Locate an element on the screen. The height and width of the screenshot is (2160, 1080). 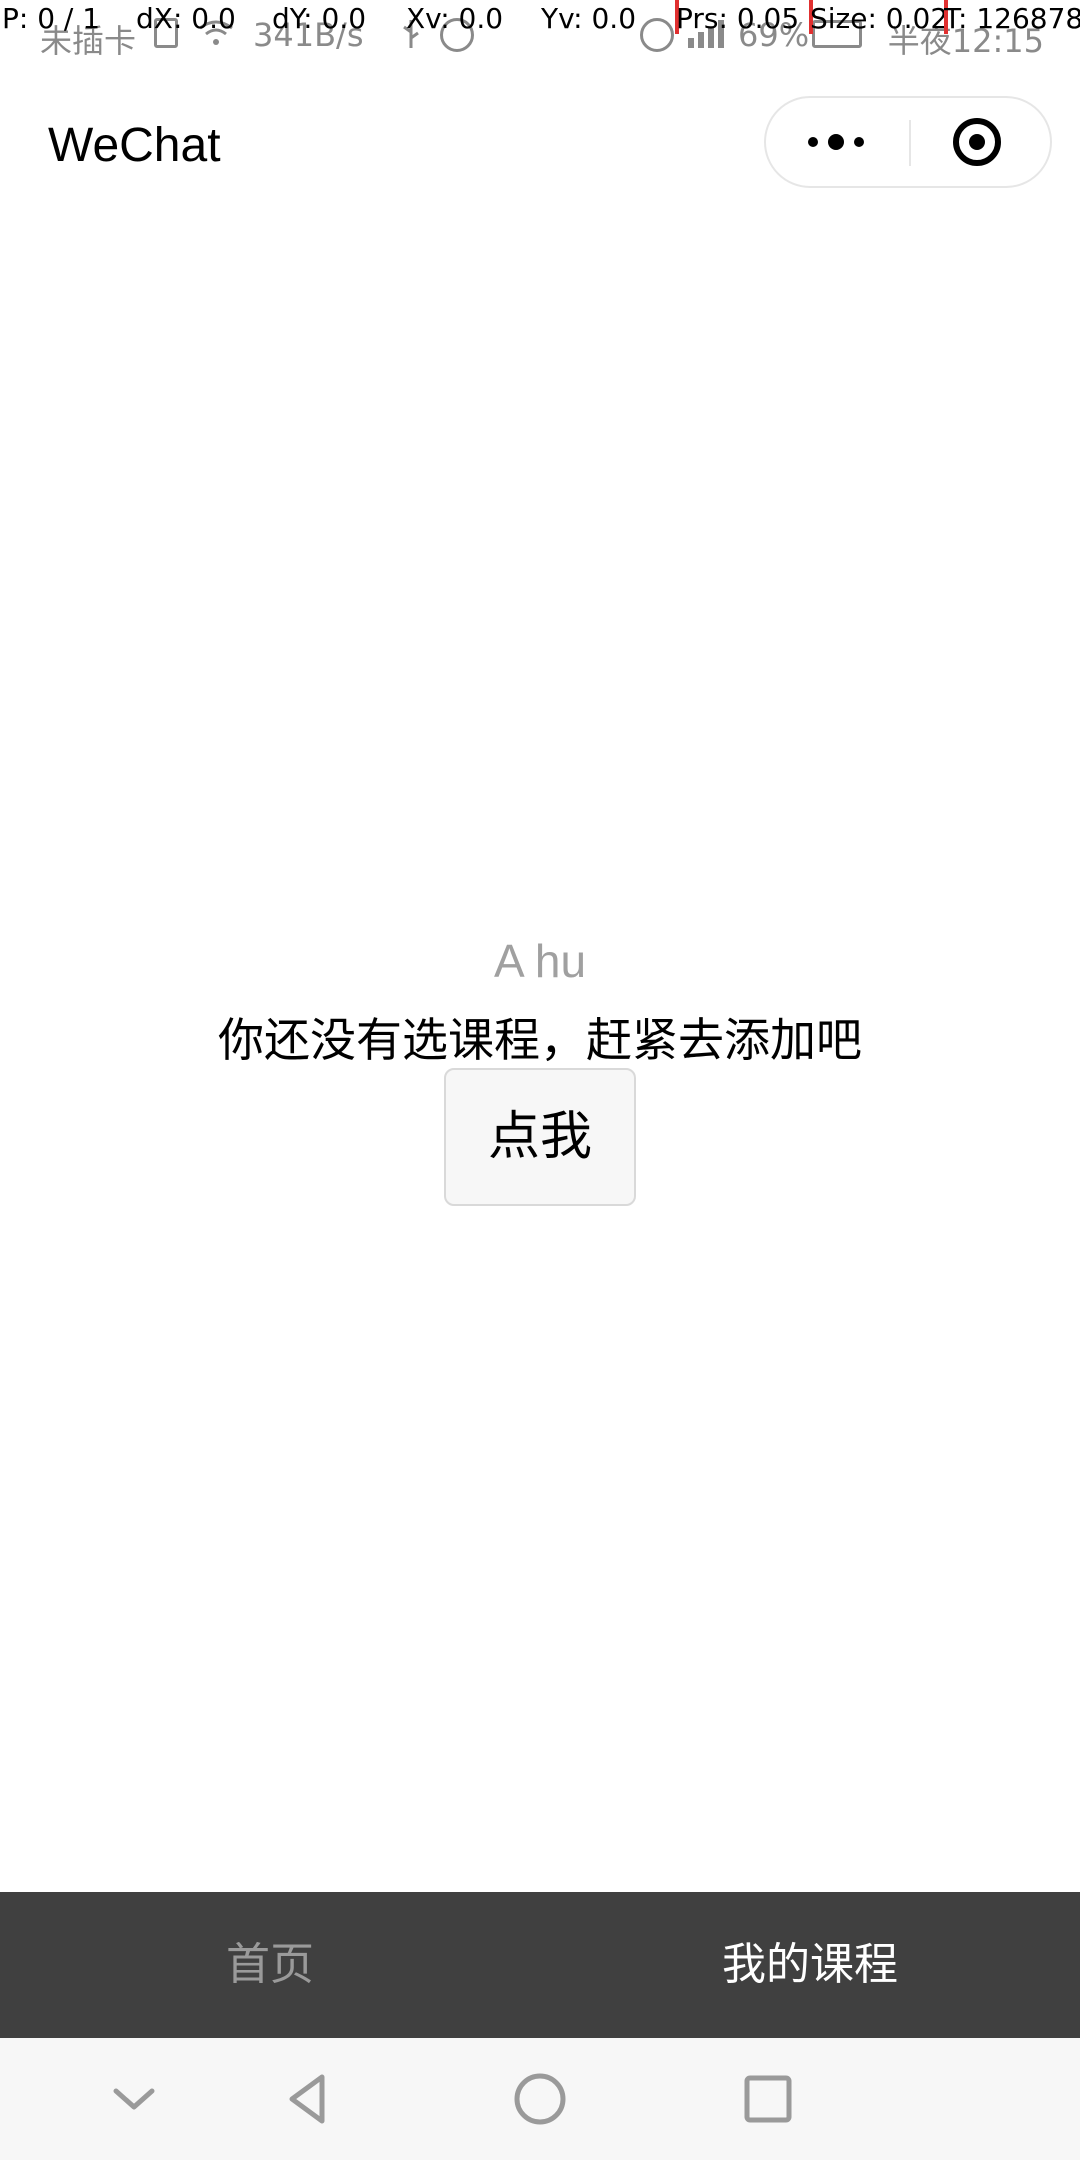
debug-xv: Xv: 0.0 is located at coordinates (455, 18).